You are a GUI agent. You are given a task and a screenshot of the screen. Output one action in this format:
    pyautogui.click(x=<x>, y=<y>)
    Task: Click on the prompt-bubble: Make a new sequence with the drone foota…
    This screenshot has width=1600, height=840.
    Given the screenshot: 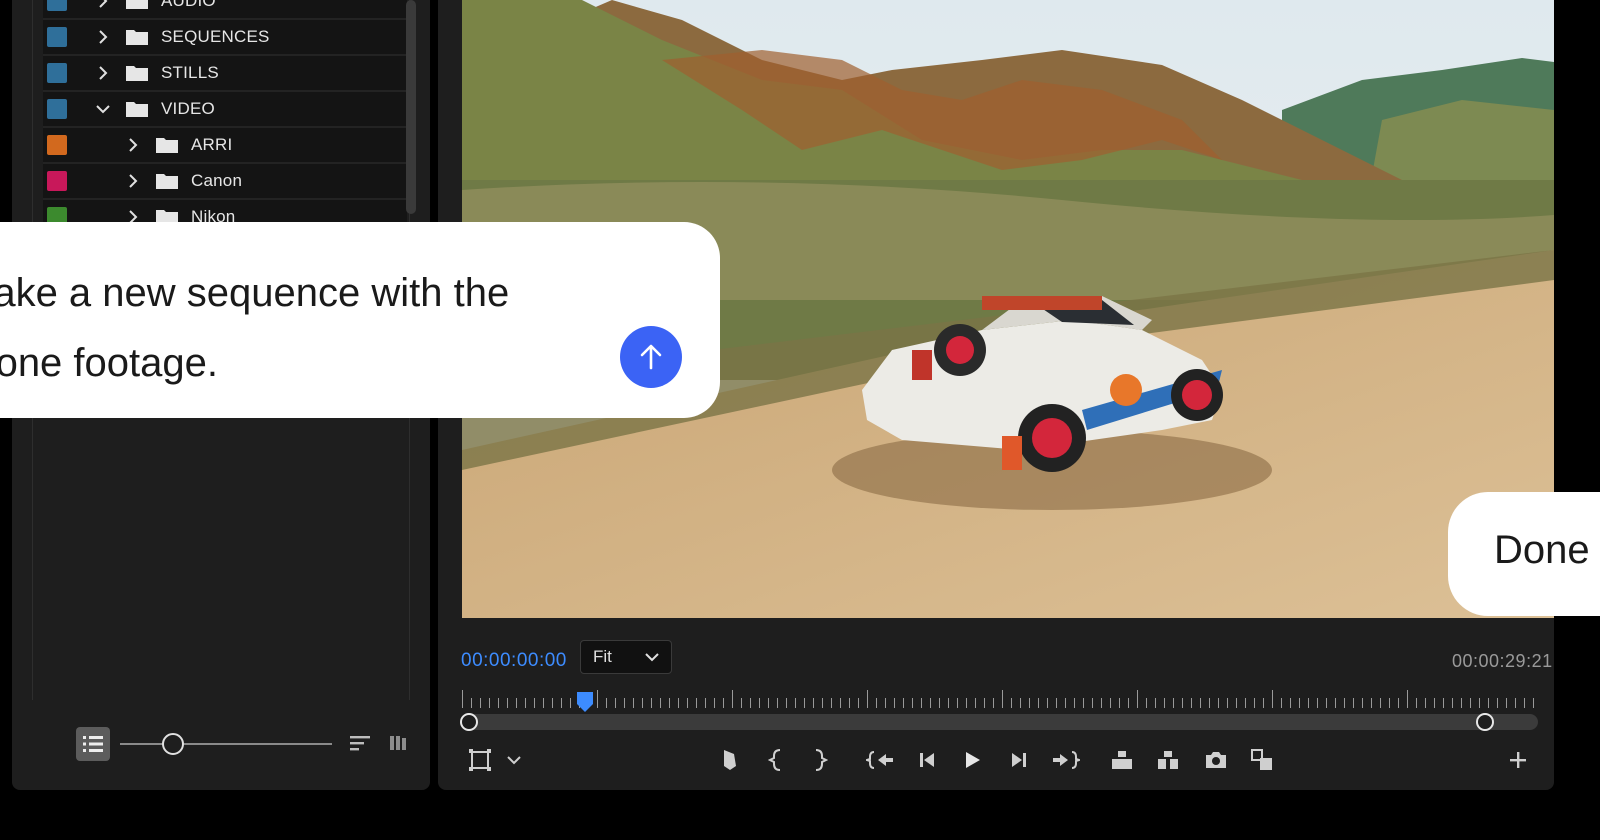 What is the action you would take?
    pyautogui.click(x=360, y=320)
    